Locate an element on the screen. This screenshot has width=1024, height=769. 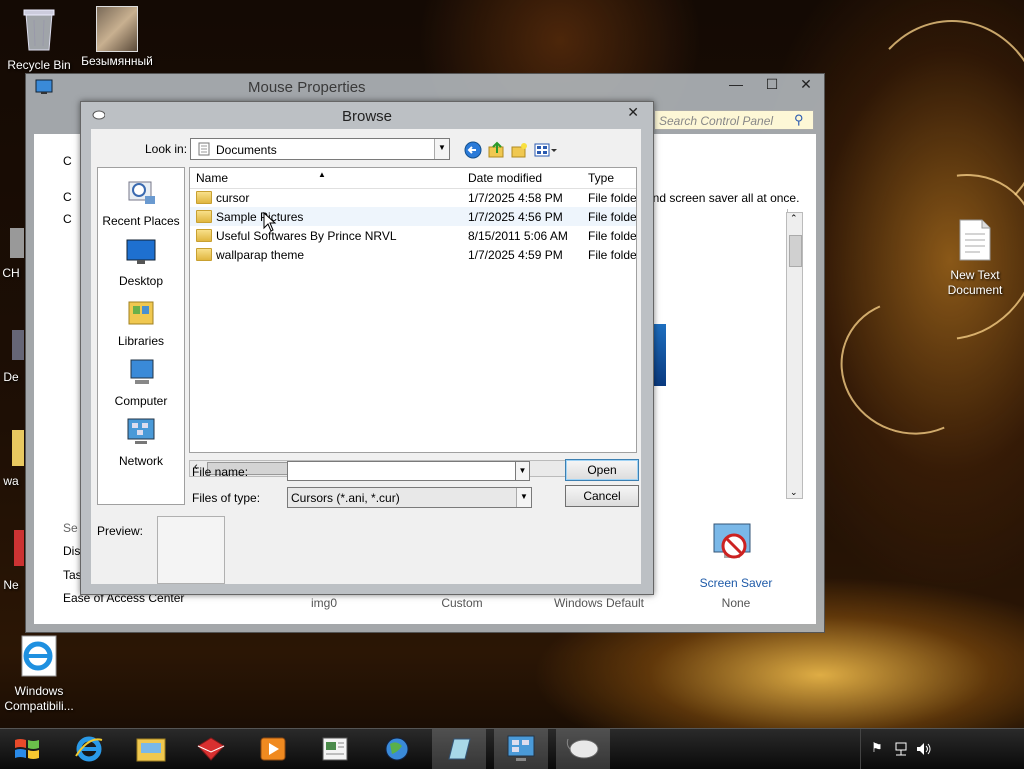
files-of-type-dropdown: Cursors (*.ani, *.cur) ▼ is located at coordinates (409, 497).